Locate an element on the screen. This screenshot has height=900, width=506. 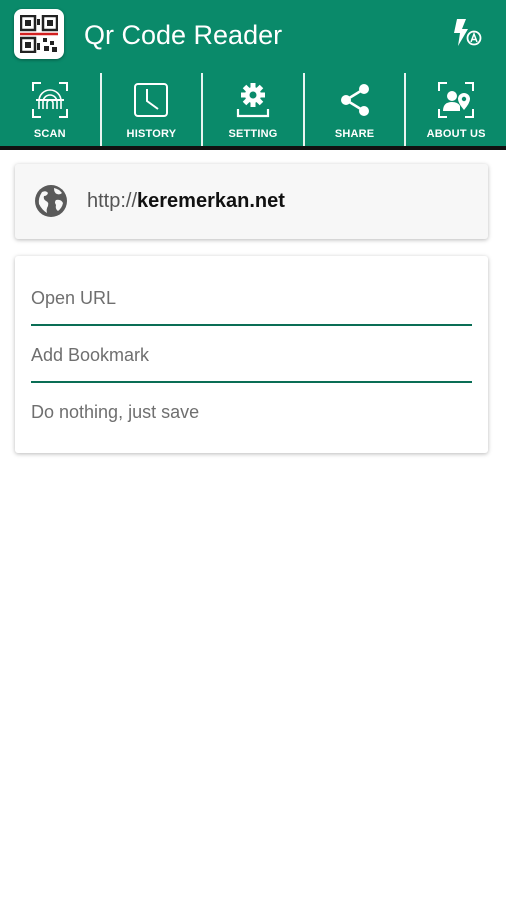
share-icon is located at coordinates (355, 100).